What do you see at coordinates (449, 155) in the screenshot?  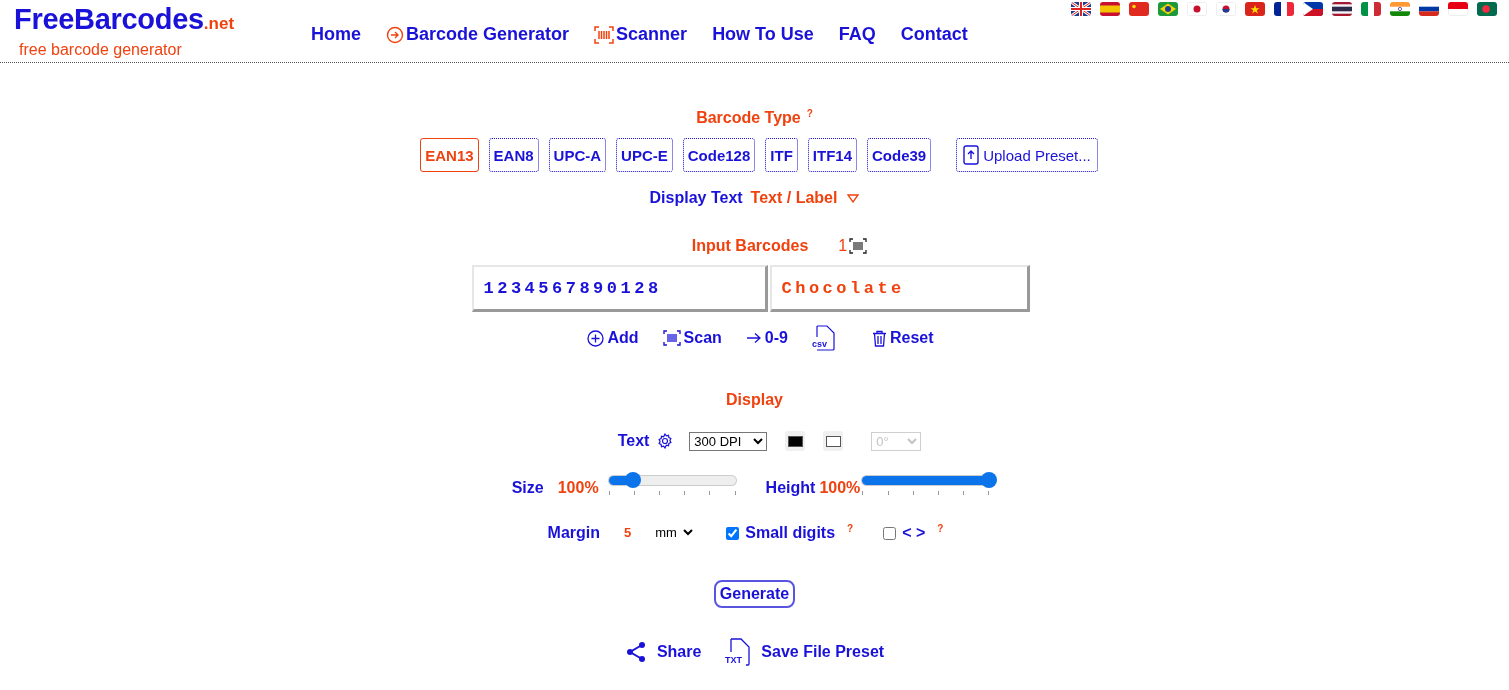 I see `barcode-type-button: EAN13` at bounding box center [449, 155].